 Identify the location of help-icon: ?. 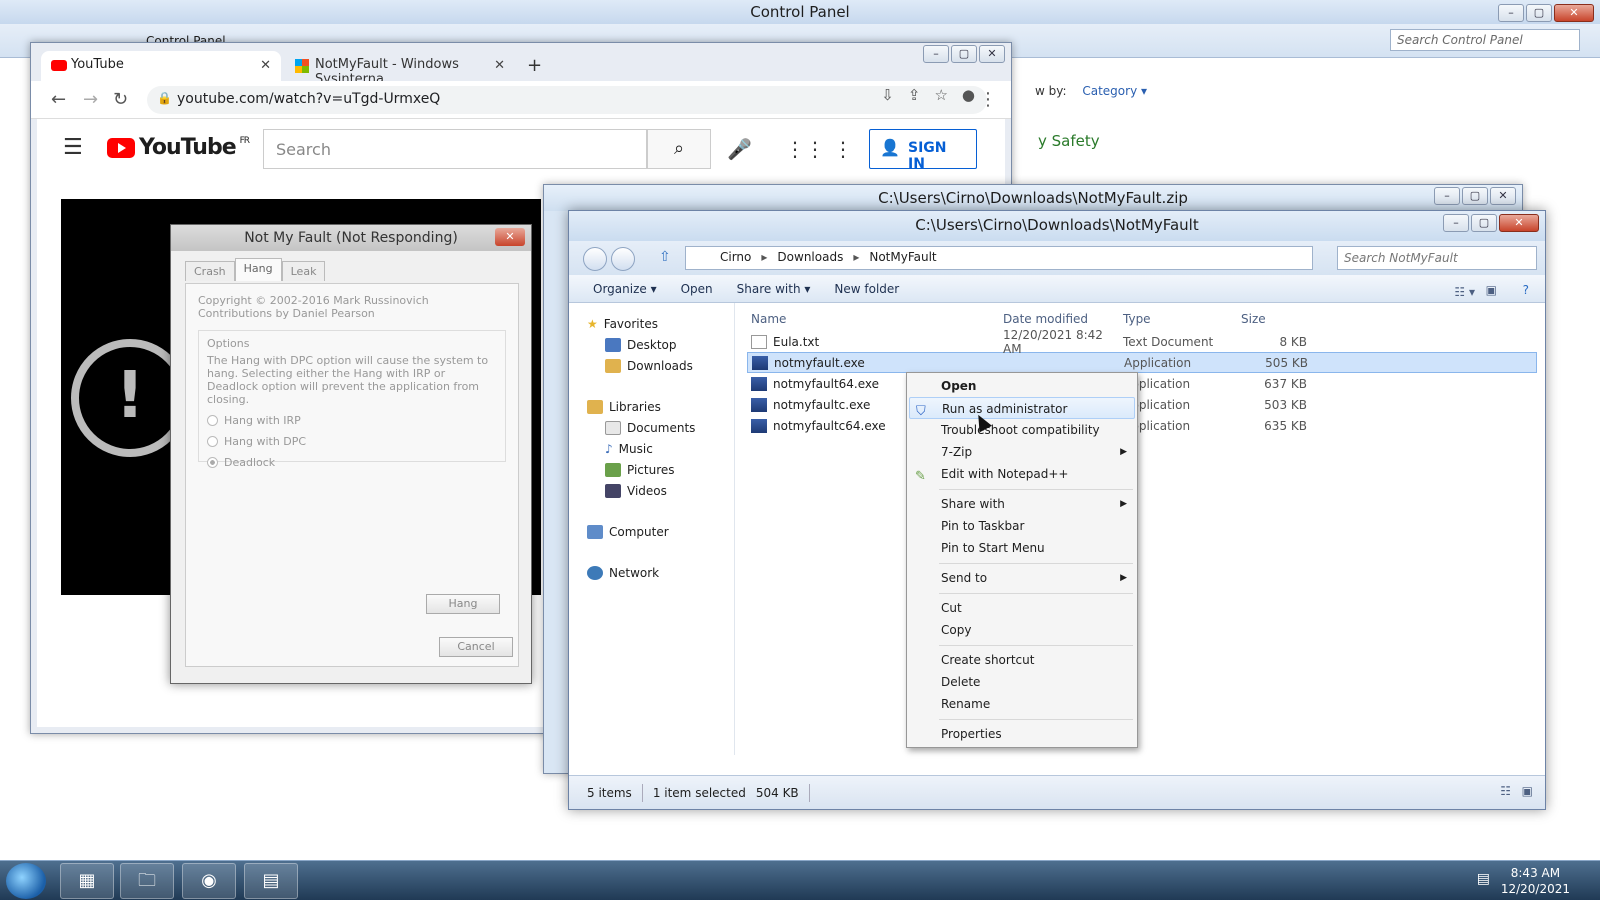
(1526, 290).